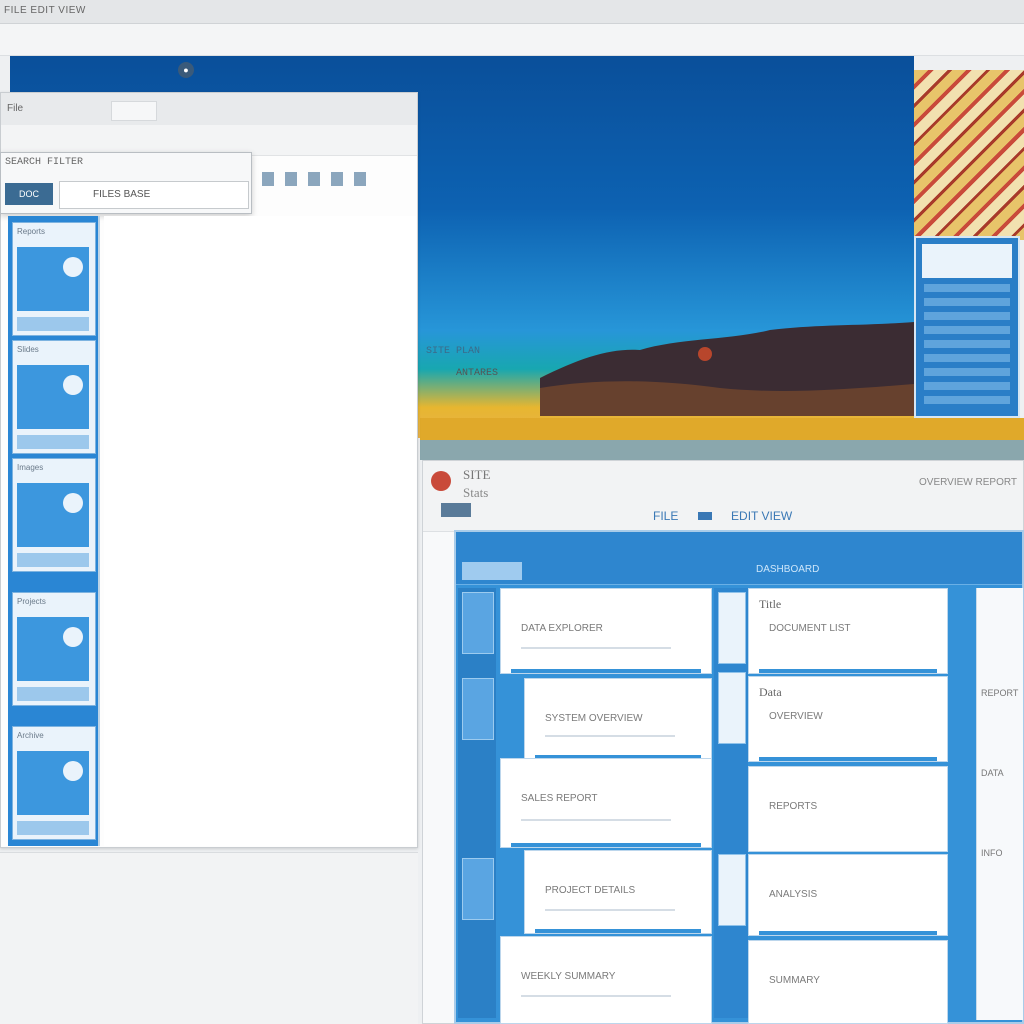 The image size is (1024, 1024). What do you see at coordinates (327, 182) in the screenshot?
I see `left-toolbar-icons` at bounding box center [327, 182].